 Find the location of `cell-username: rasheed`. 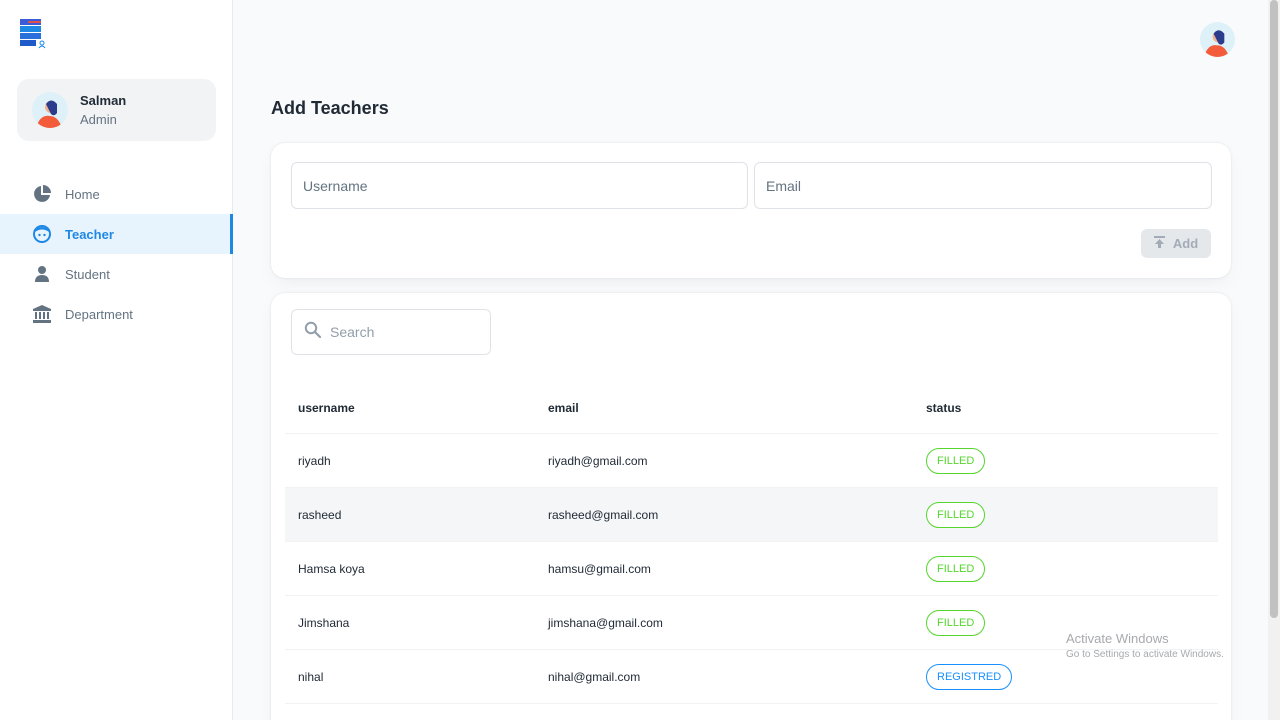

cell-username: rasheed is located at coordinates (320, 514).